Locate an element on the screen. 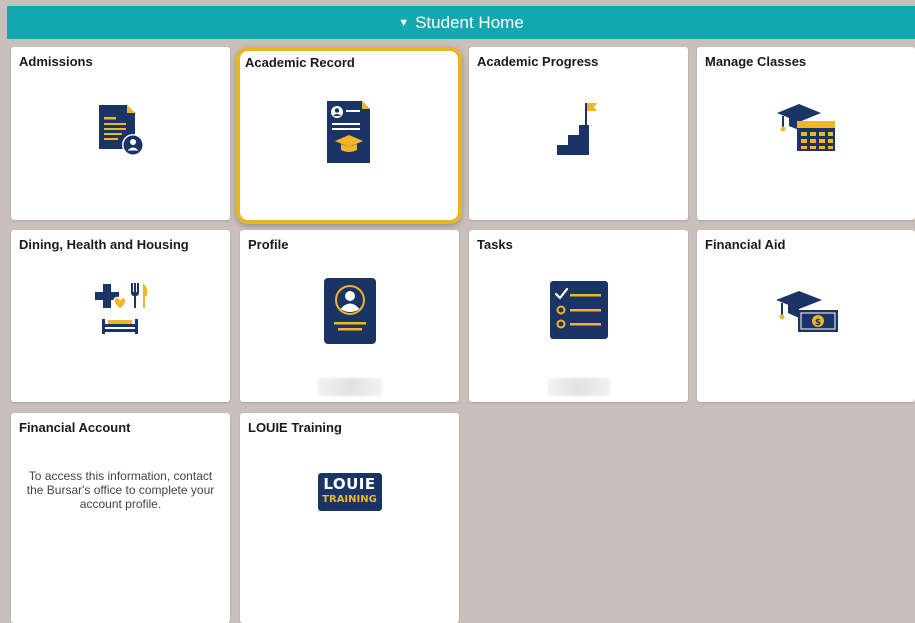  redacted-count-placeholder is located at coordinates (578, 387).